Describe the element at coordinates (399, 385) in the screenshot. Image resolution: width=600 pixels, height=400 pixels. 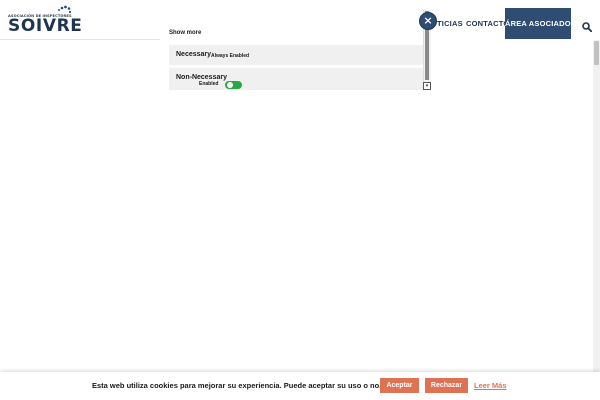
I see `accept-button: Aceptar` at that location.